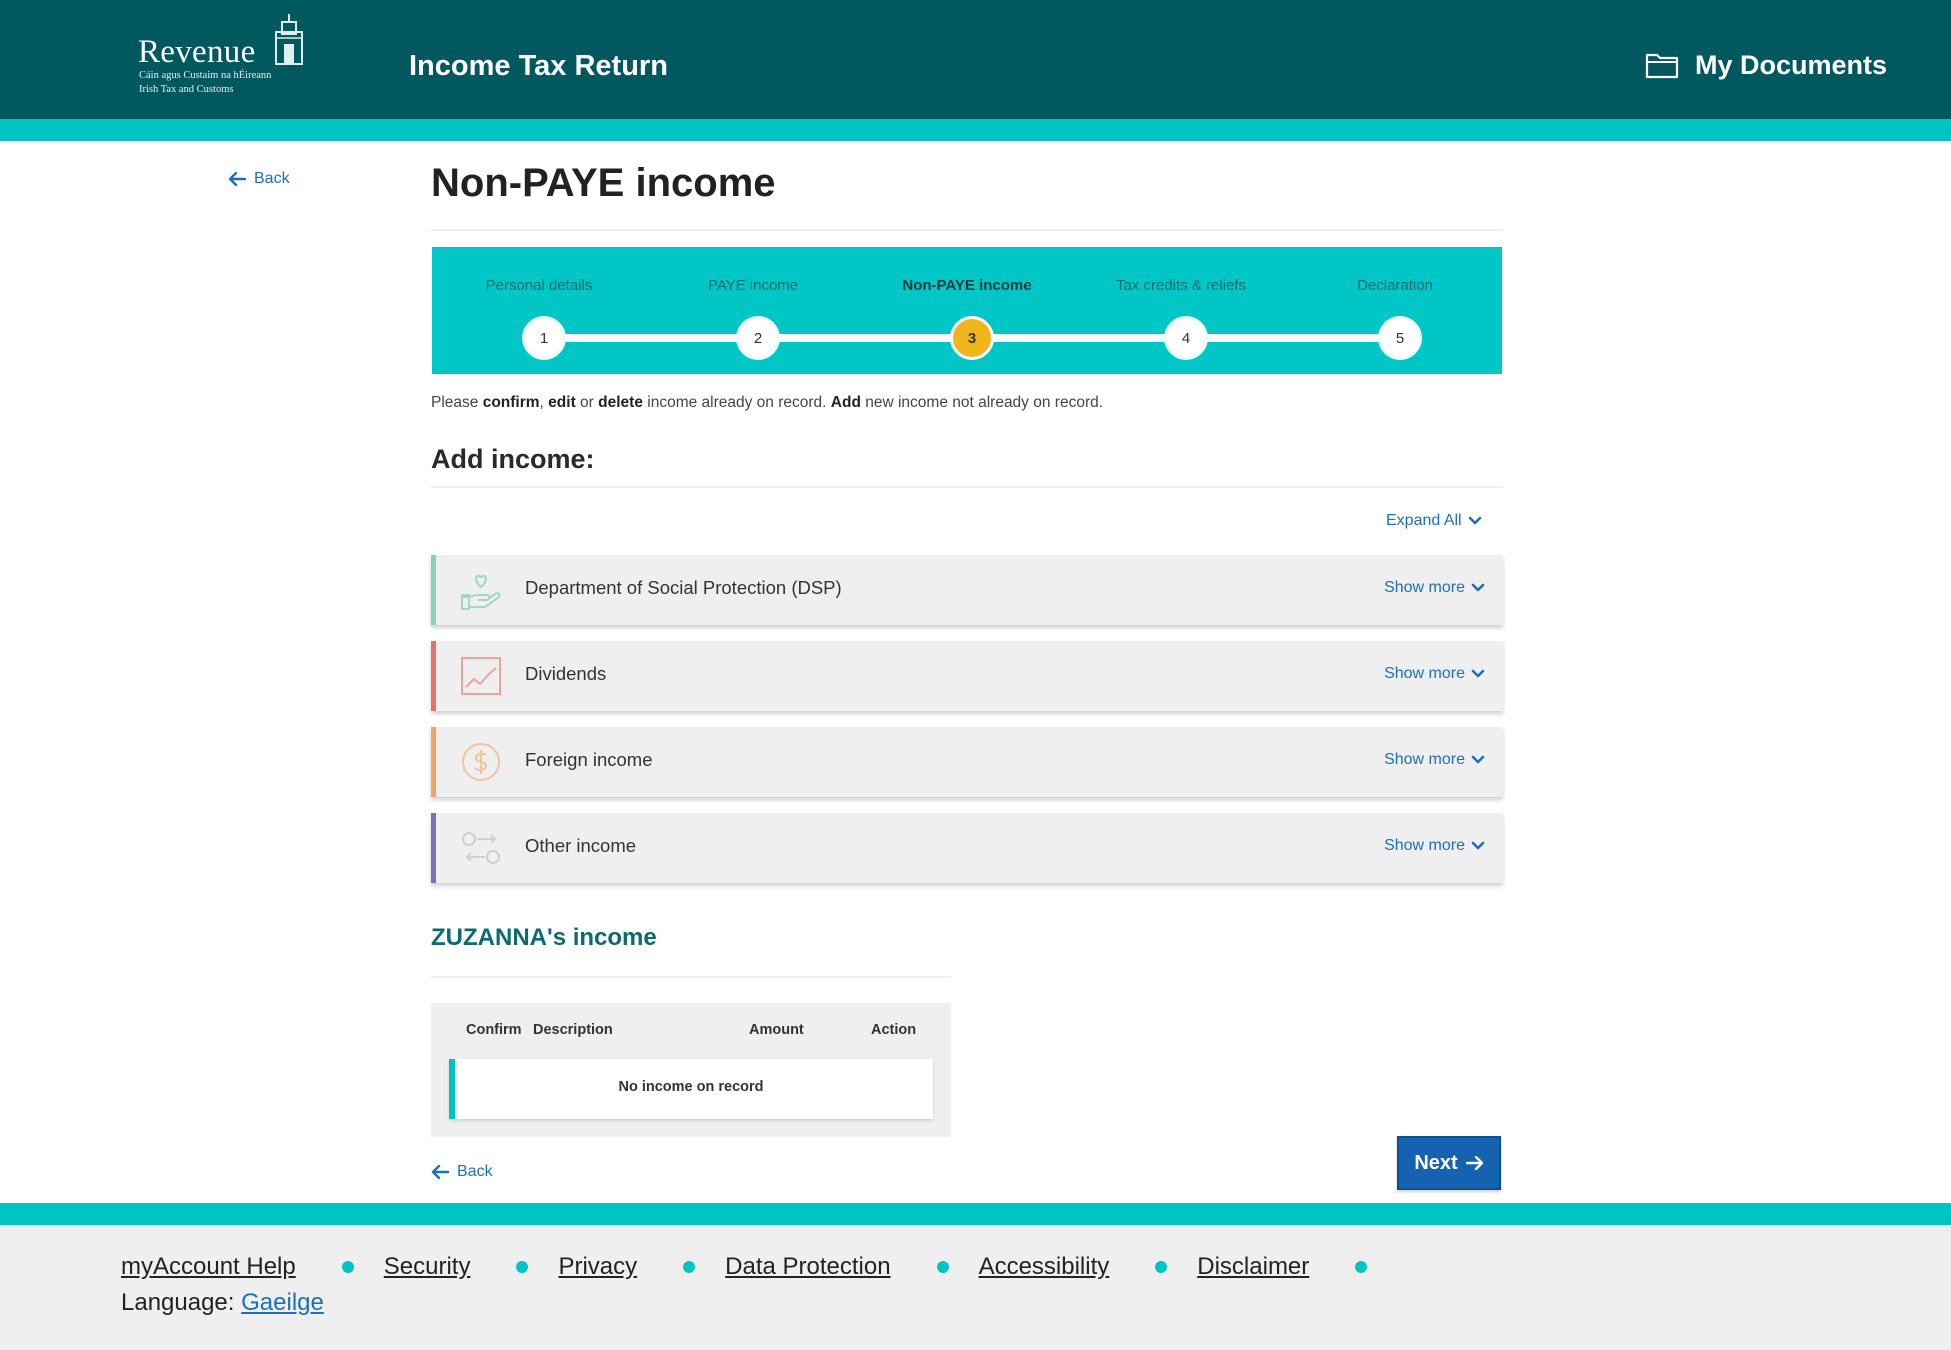 This screenshot has height=1350, width=1951. I want to click on column-header-description: Description, so click(573, 1030).